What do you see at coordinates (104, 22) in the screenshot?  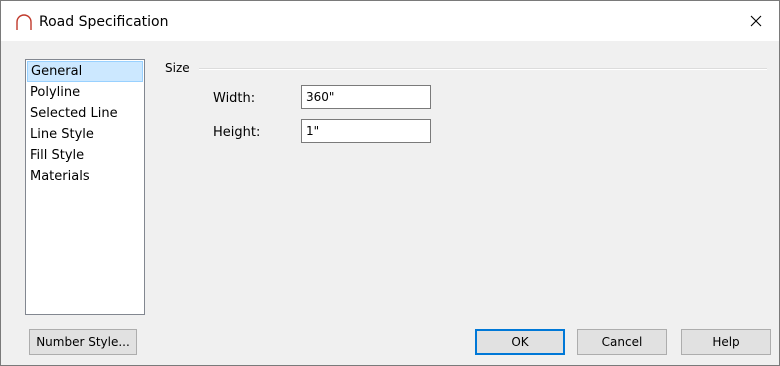 I see `window-title: Road Specification` at bounding box center [104, 22].